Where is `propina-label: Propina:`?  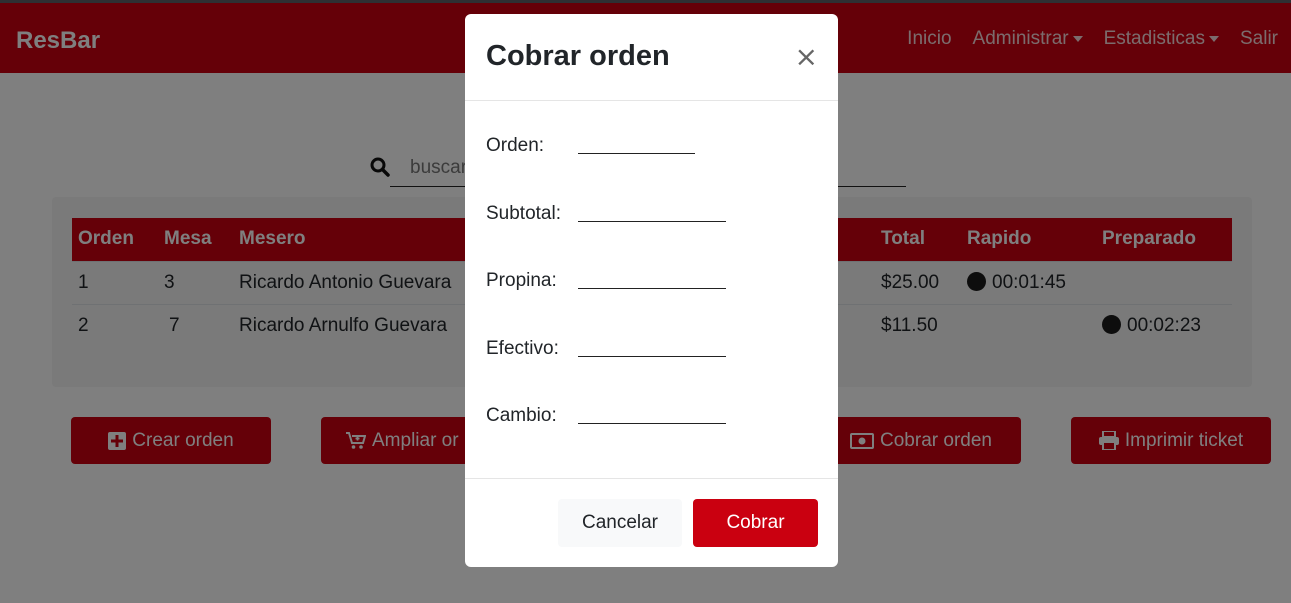 propina-label: Propina: is located at coordinates (521, 280).